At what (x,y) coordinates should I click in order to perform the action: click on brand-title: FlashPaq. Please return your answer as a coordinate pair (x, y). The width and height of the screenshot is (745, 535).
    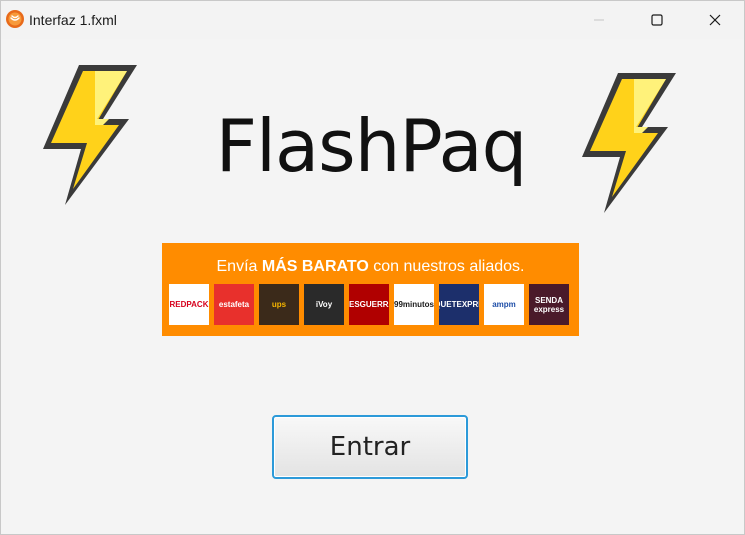
    Looking at the image, I should click on (371, 146).